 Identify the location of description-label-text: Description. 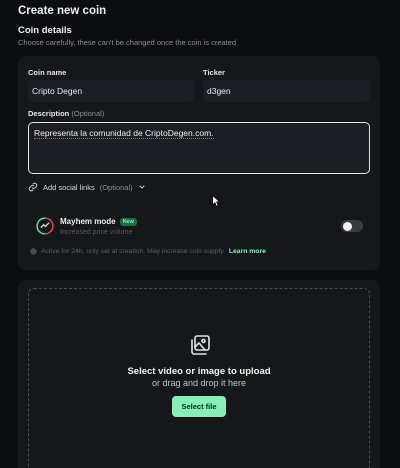
(49, 113).